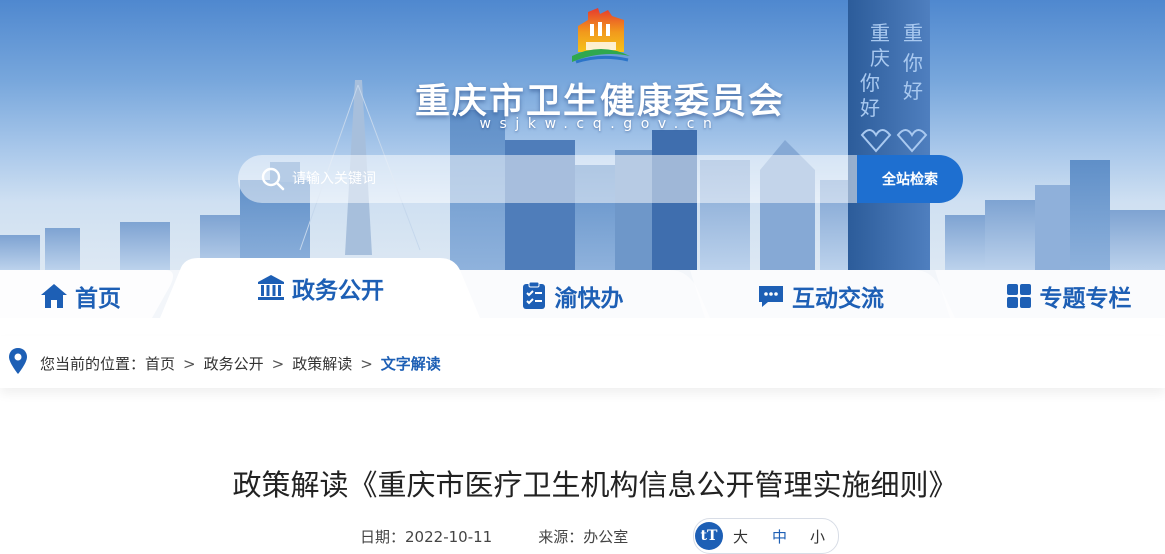  I want to click on nav-item-label: 互动交流, so click(838, 299).